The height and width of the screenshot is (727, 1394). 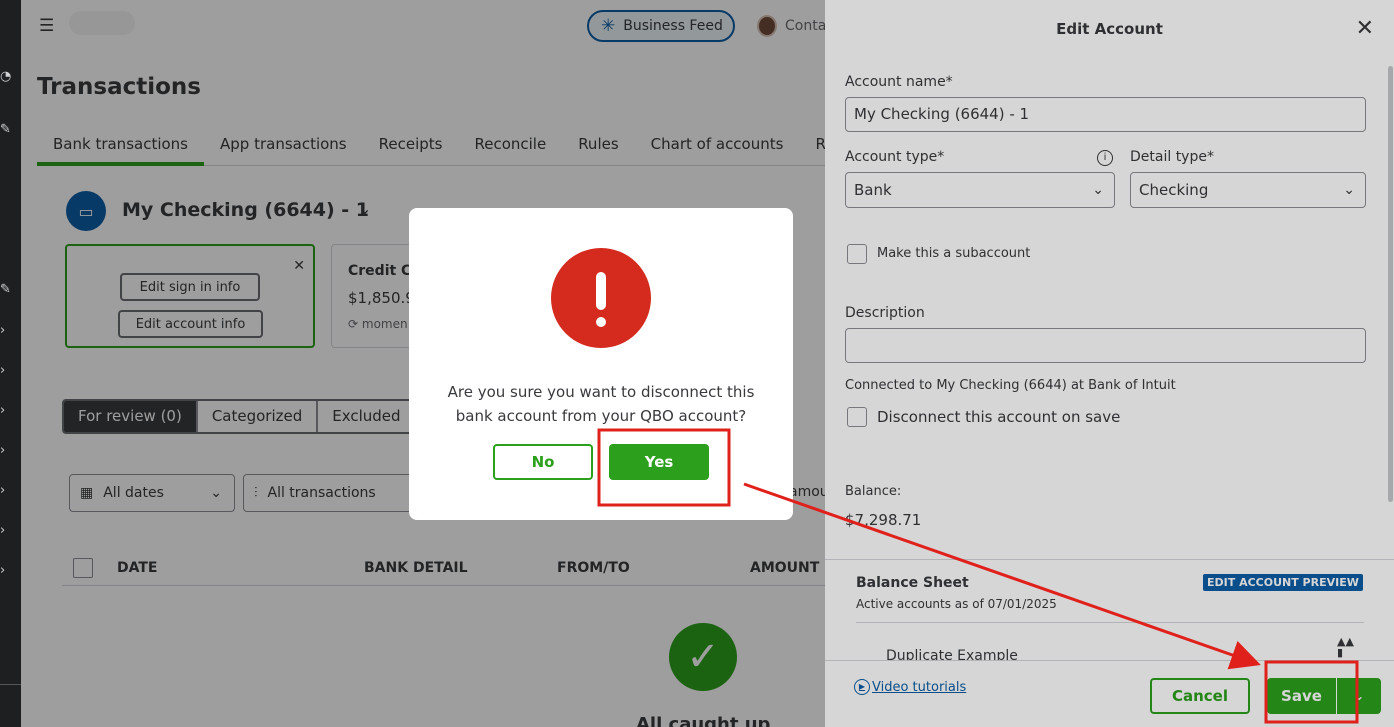 I want to click on preview-badge: EDIT ACCOUNT PREVIEW, so click(x=1283, y=582).